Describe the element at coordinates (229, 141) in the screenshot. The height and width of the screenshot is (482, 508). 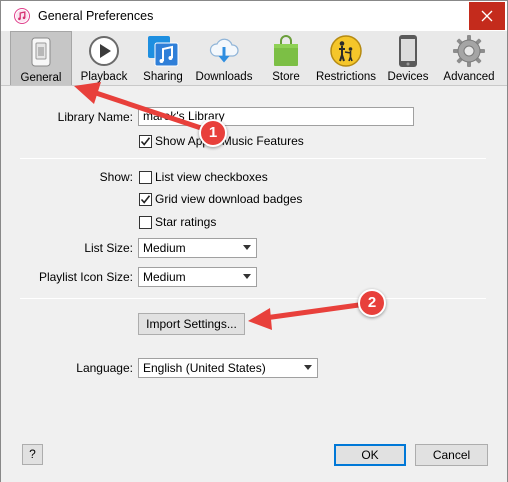
I see `show-apple-music-label: Show Apple Music Features` at that location.